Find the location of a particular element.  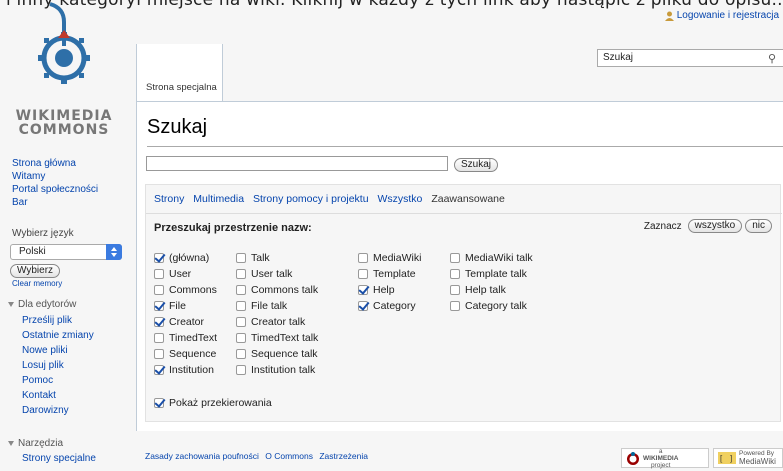

namespace-option-user: User is located at coordinates (185, 274).